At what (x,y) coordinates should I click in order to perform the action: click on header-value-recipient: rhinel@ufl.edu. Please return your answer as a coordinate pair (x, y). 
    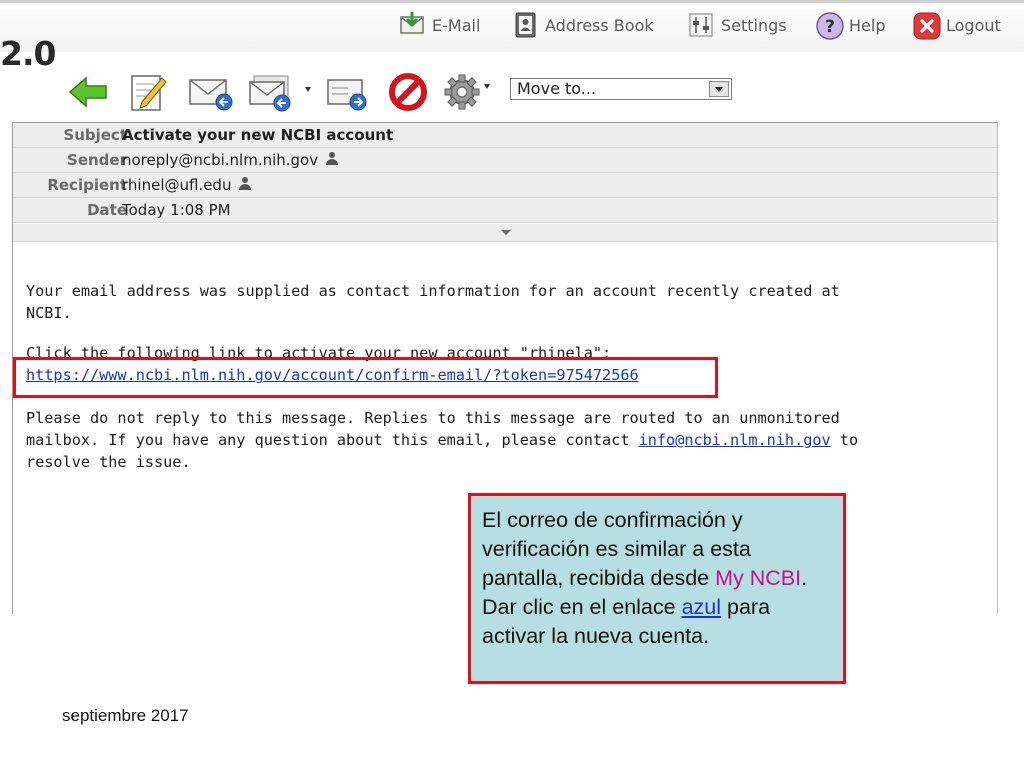
    Looking at the image, I should click on (187, 185).